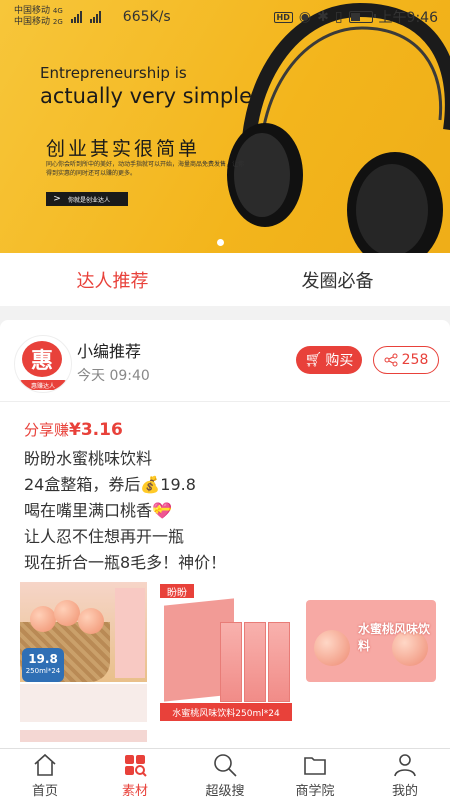 Image resolution: width=450 pixels, height=801 pixels. Describe the element at coordinates (125, 562) in the screenshot. I see `post-line: 现在折合一瓶8毛多！神价！` at that location.